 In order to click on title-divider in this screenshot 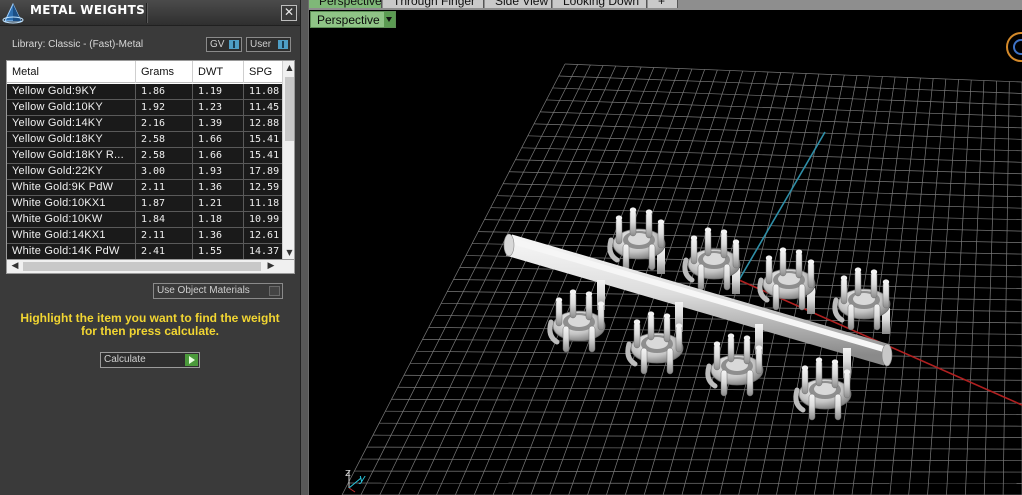, I will do `click(147, 13)`.